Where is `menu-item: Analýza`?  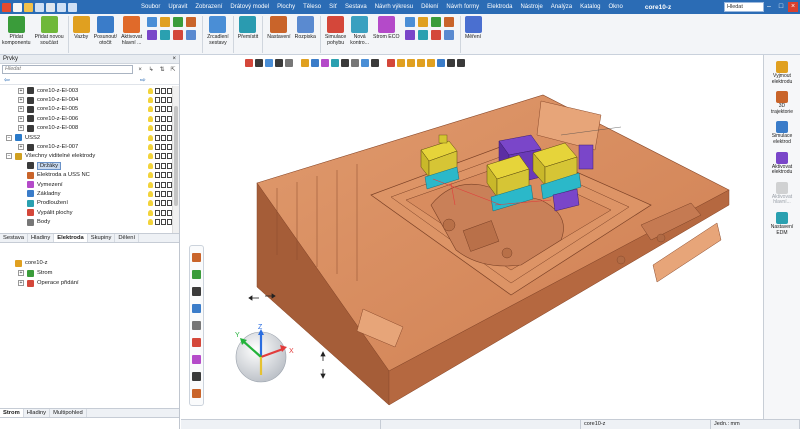
menu-item: Analýza is located at coordinates (561, 7).